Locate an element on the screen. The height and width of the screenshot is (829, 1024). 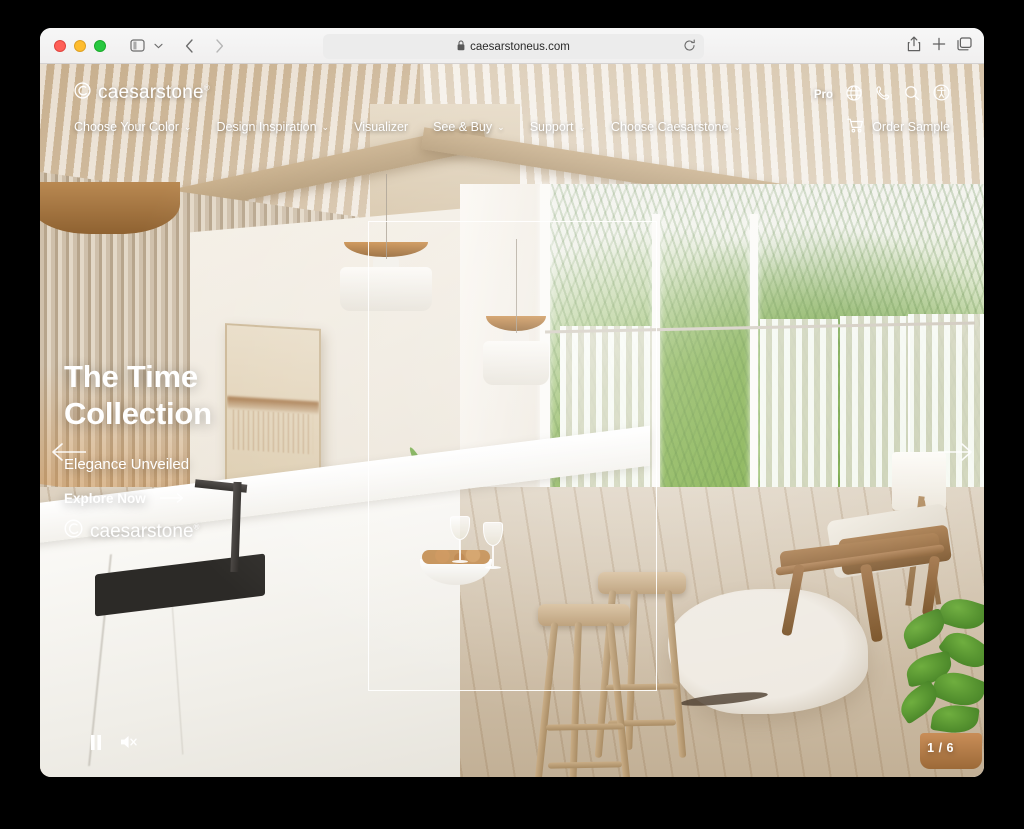
carousel-prev-button is located at coordinates (68, 454).